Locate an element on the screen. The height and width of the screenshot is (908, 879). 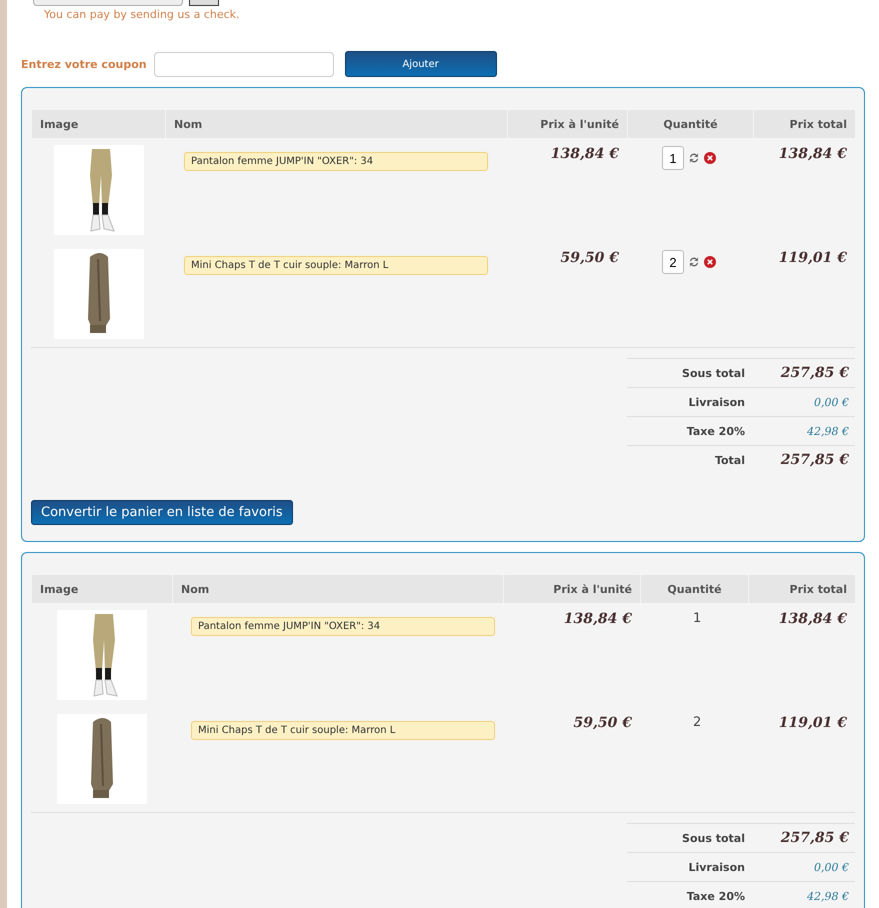
convert-to-favorites-button: Convertir le panier en liste de favoris is located at coordinates (162, 512).